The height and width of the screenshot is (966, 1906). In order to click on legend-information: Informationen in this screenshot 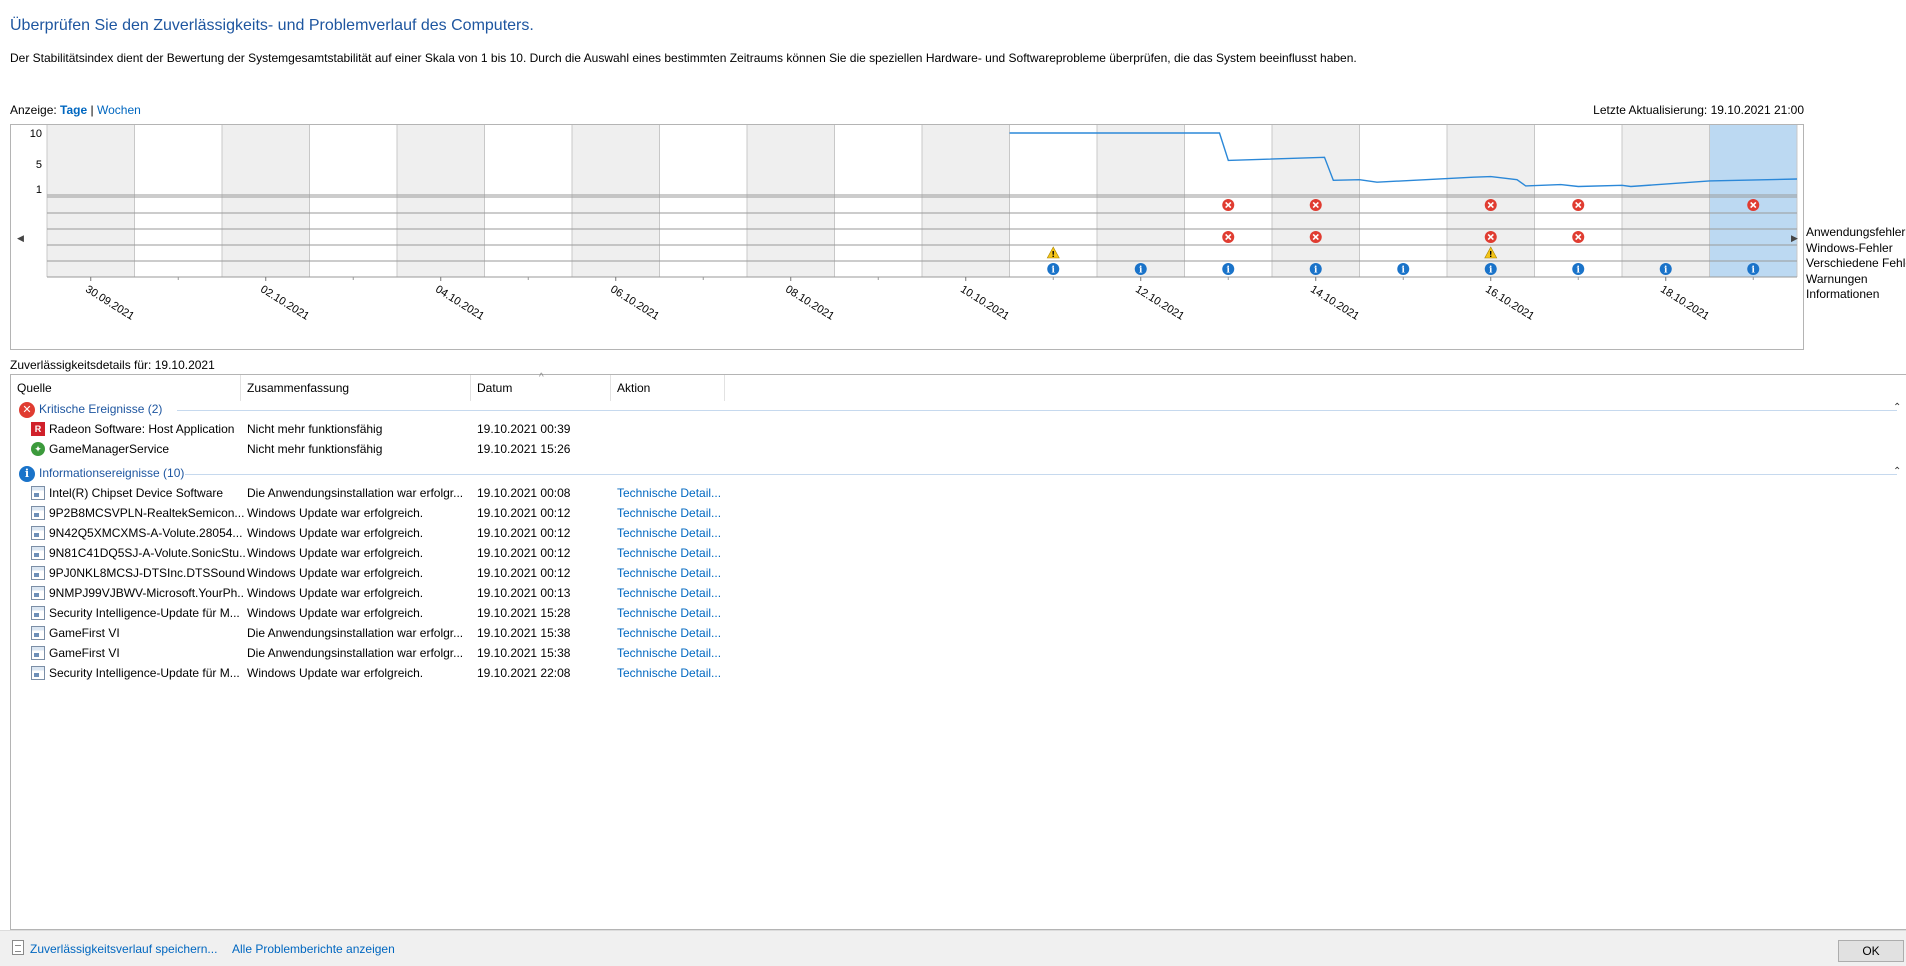, I will do `click(1843, 294)`.